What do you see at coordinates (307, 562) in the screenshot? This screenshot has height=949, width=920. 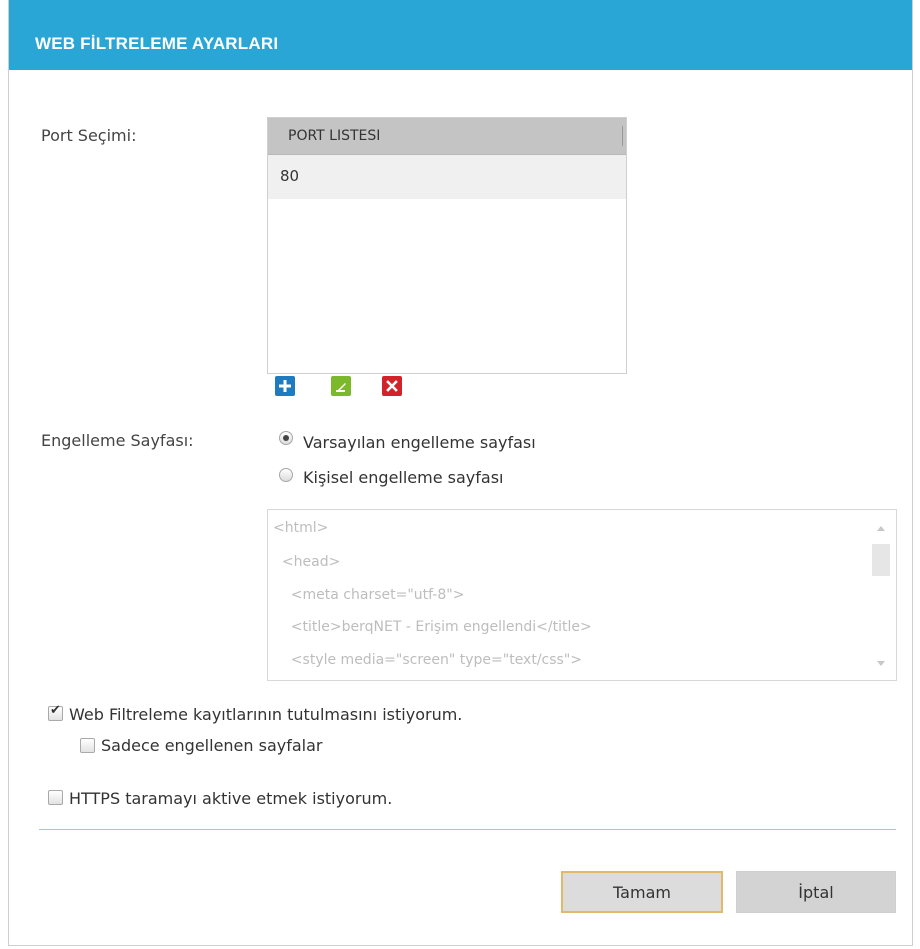 I see `code-line: <head>` at bounding box center [307, 562].